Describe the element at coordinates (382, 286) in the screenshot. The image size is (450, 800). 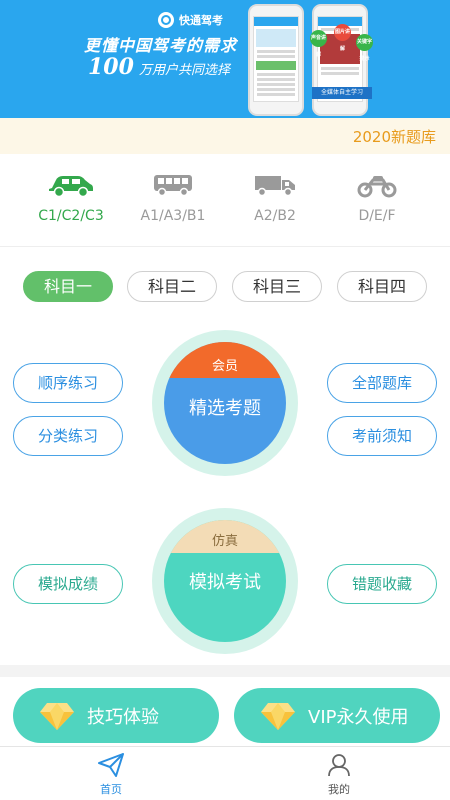
I see `tab-subject-4: 科目四` at that location.